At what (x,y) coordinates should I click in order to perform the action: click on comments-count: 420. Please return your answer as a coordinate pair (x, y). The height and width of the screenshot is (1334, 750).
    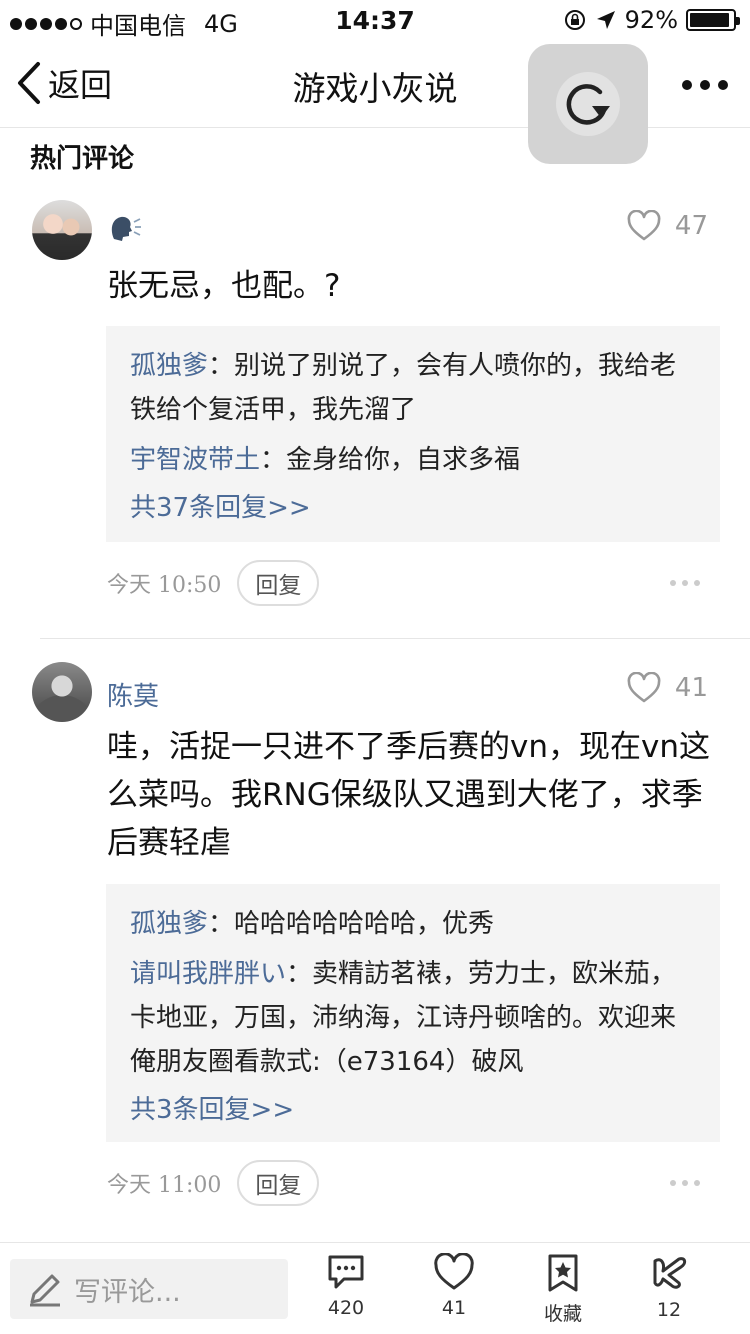
    Looking at the image, I should click on (346, 1308).